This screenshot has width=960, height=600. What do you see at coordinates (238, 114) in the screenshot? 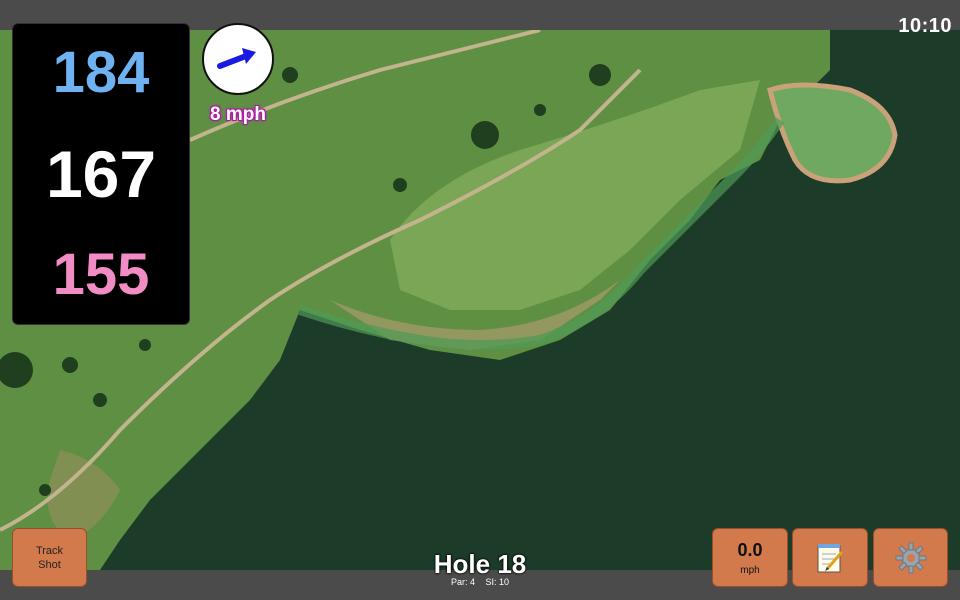
I see `wind-speed-label: 8 mph` at bounding box center [238, 114].